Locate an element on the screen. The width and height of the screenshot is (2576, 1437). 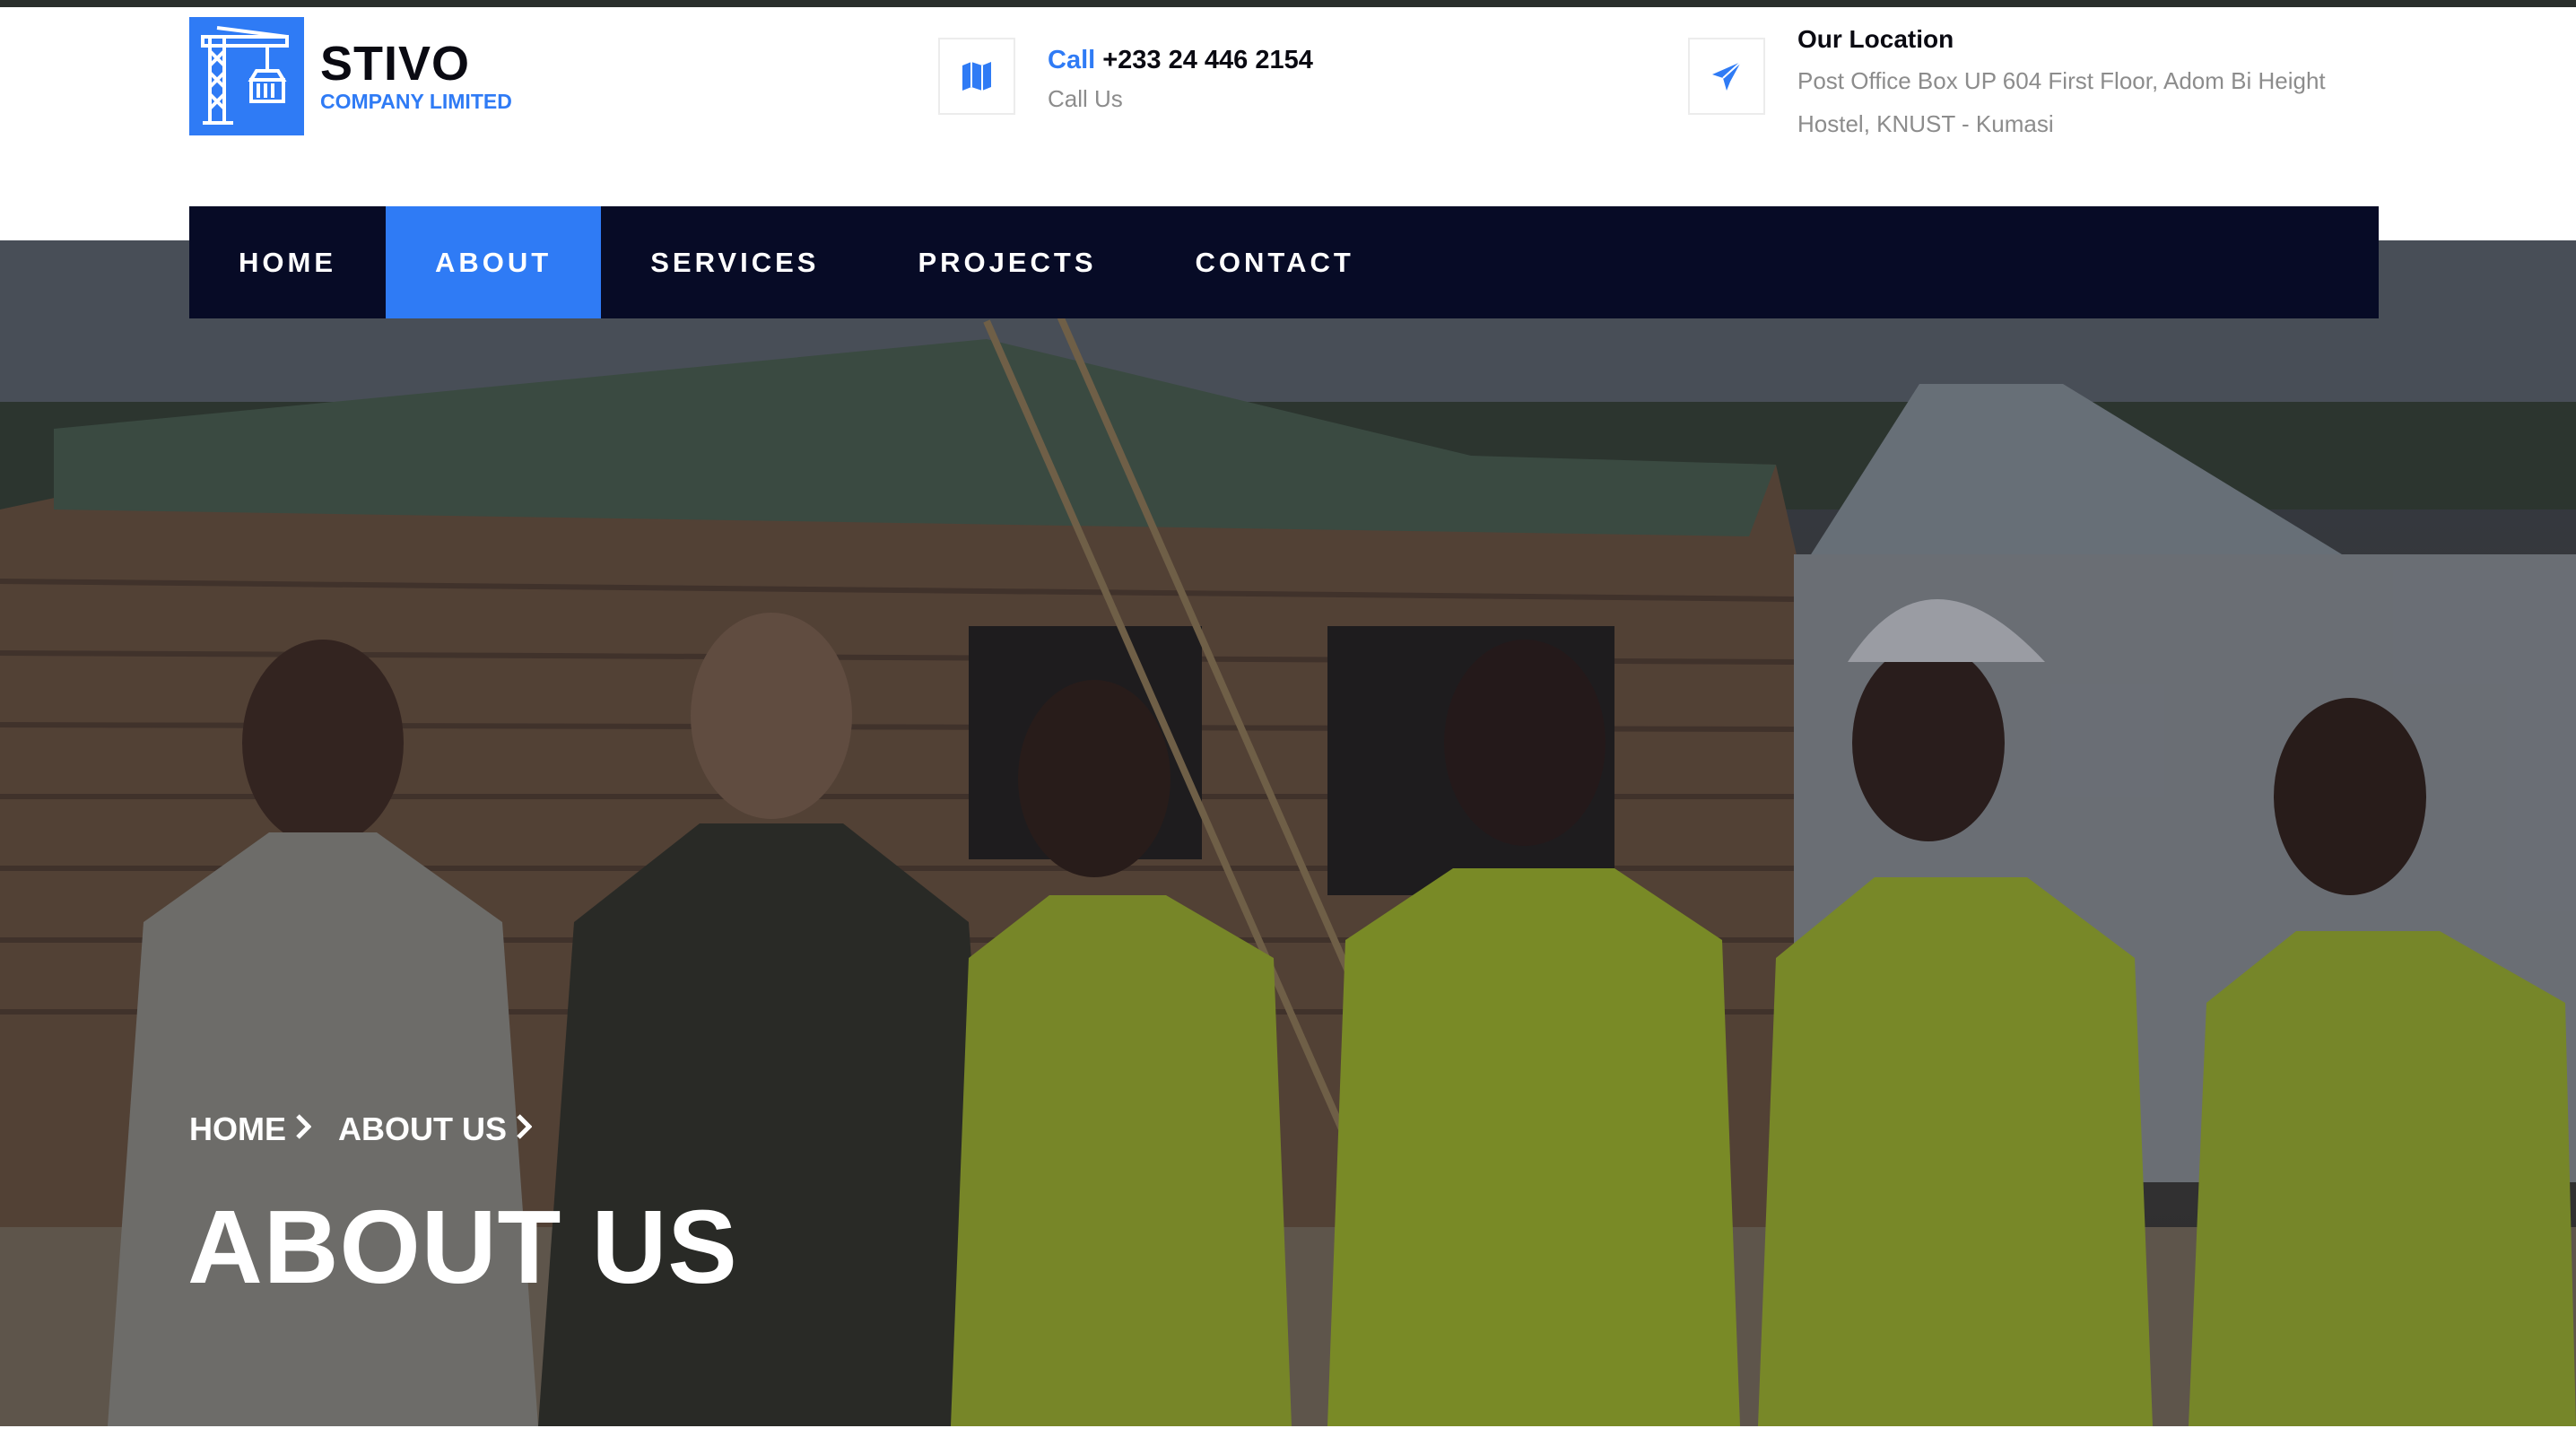
breadcrumb: HOME ABOUT US is located at coordinates (361, 1129).